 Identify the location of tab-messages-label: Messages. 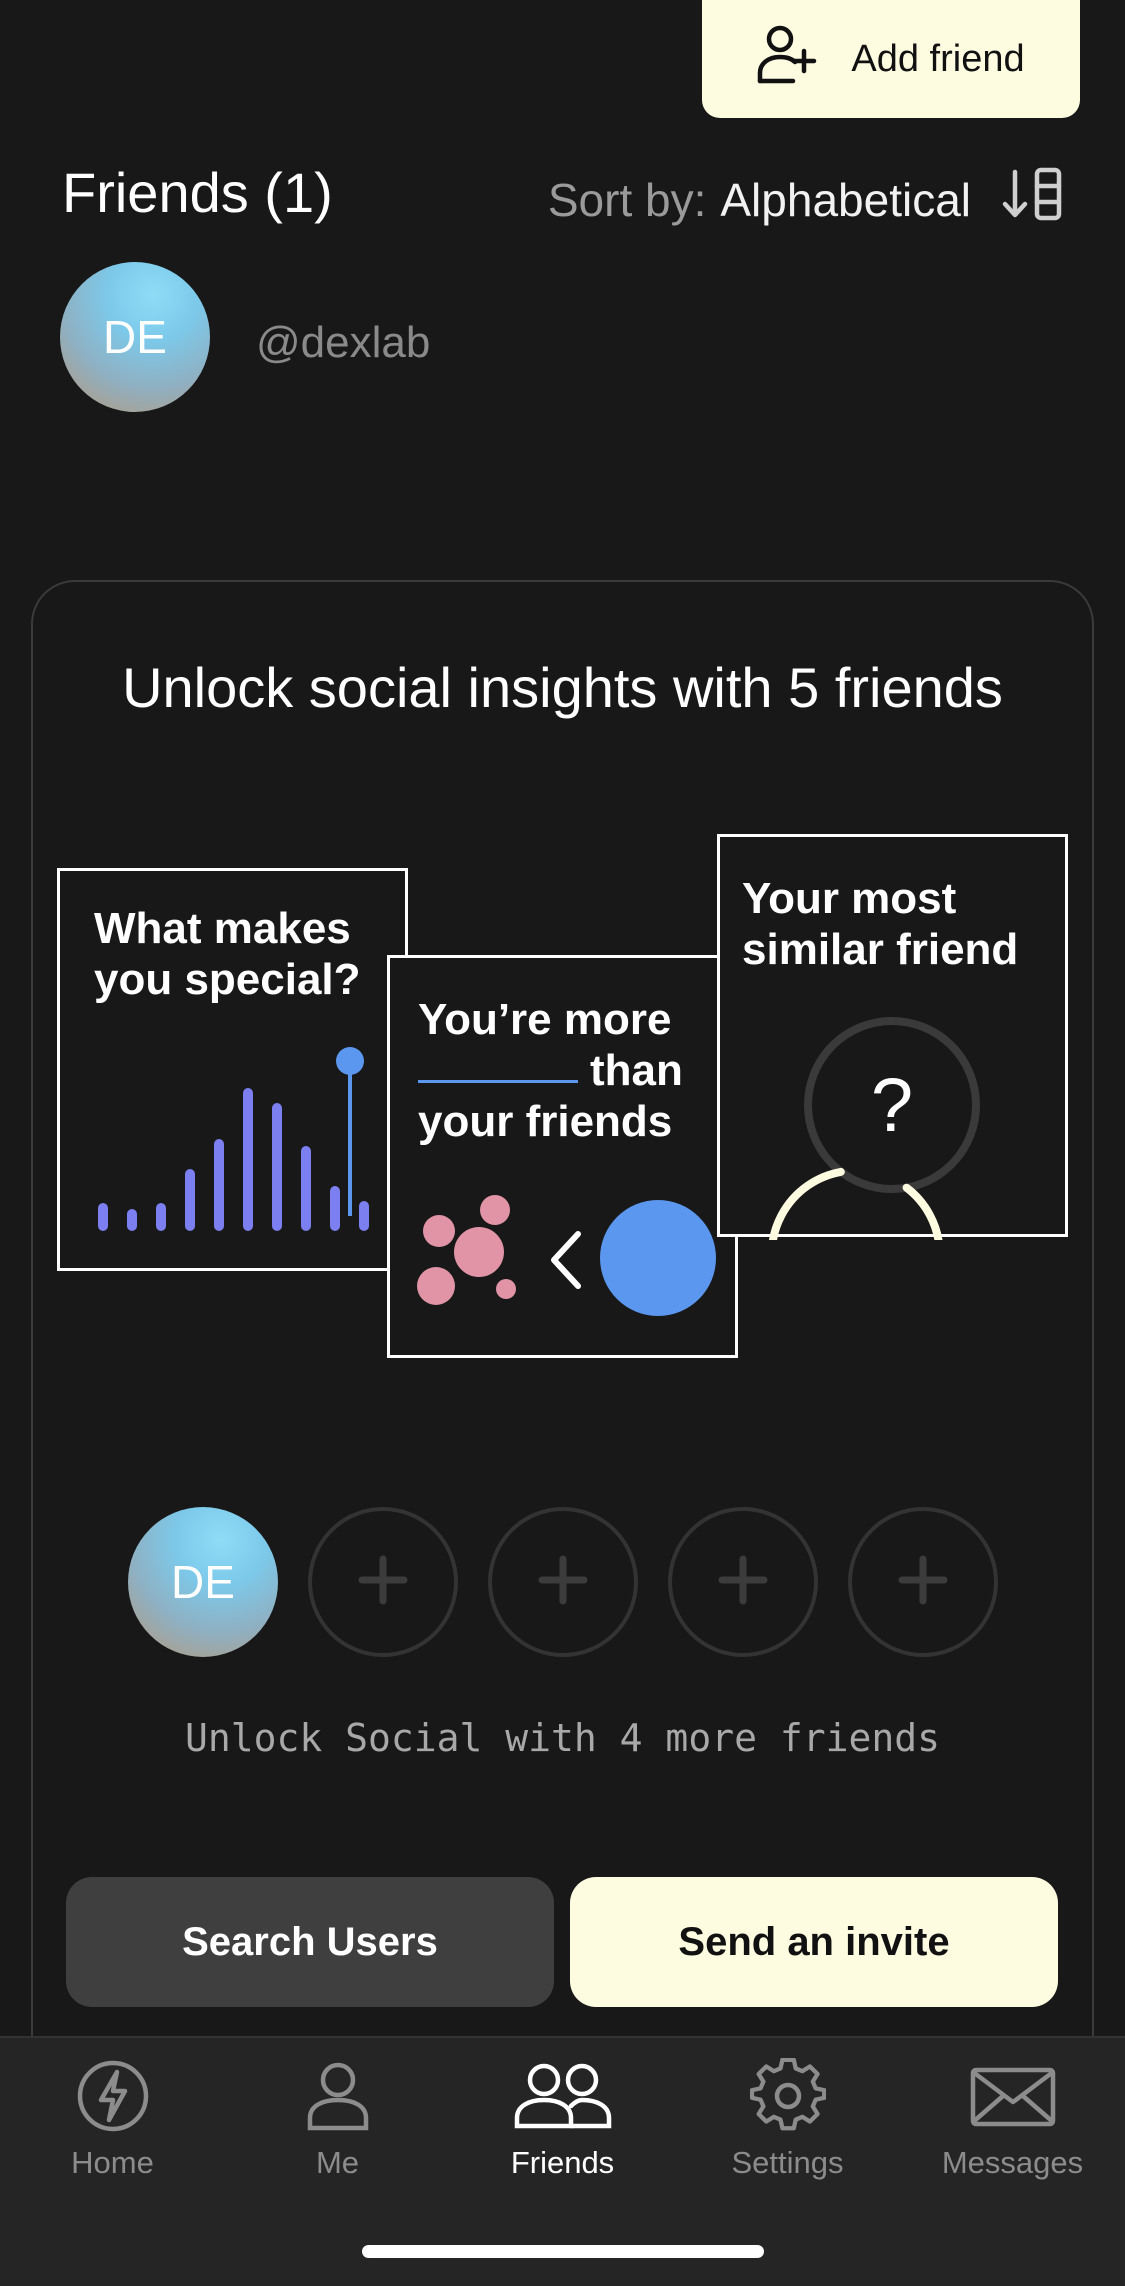
(1012, 2162).